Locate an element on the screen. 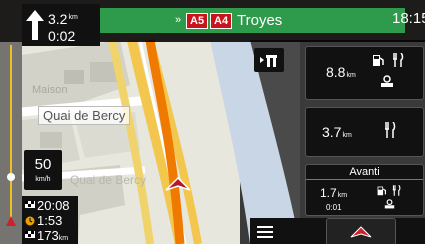 This screenshot has height=244, width=425. trip-info-panel: 20:08 1:53 173km is located at coordinates (50, 220).